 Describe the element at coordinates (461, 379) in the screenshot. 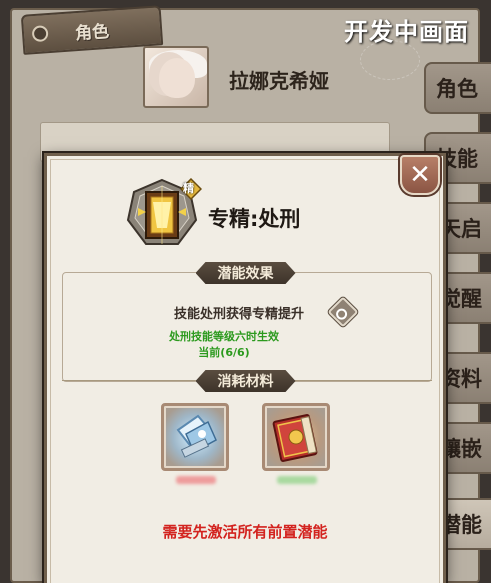

I see `side-tab-label: 资料` at that location.